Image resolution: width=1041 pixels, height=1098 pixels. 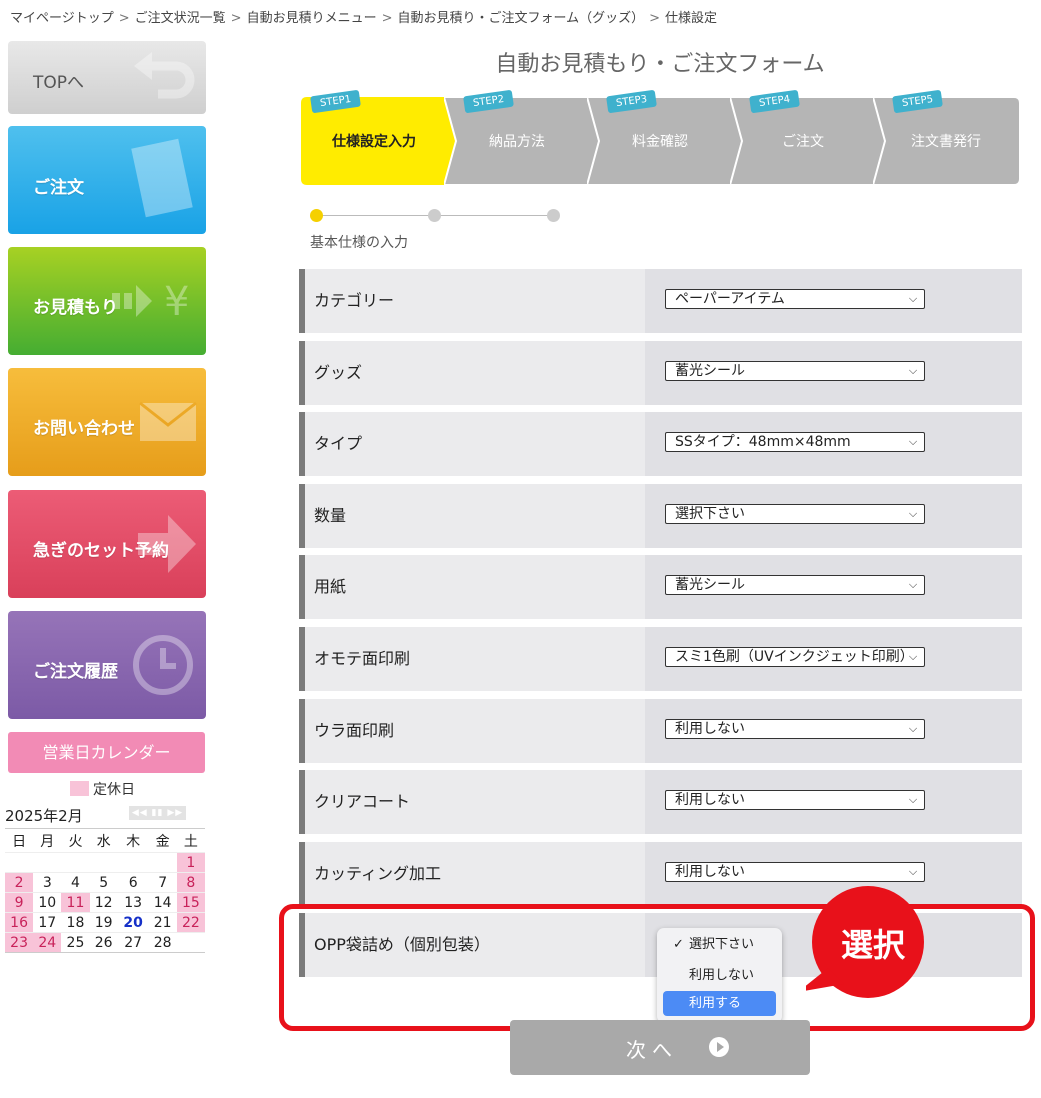 What do you see at coordinates (103, 840) in the screenshot?
I see `calendar-weekday: 水` at bounding box center [103, 840].